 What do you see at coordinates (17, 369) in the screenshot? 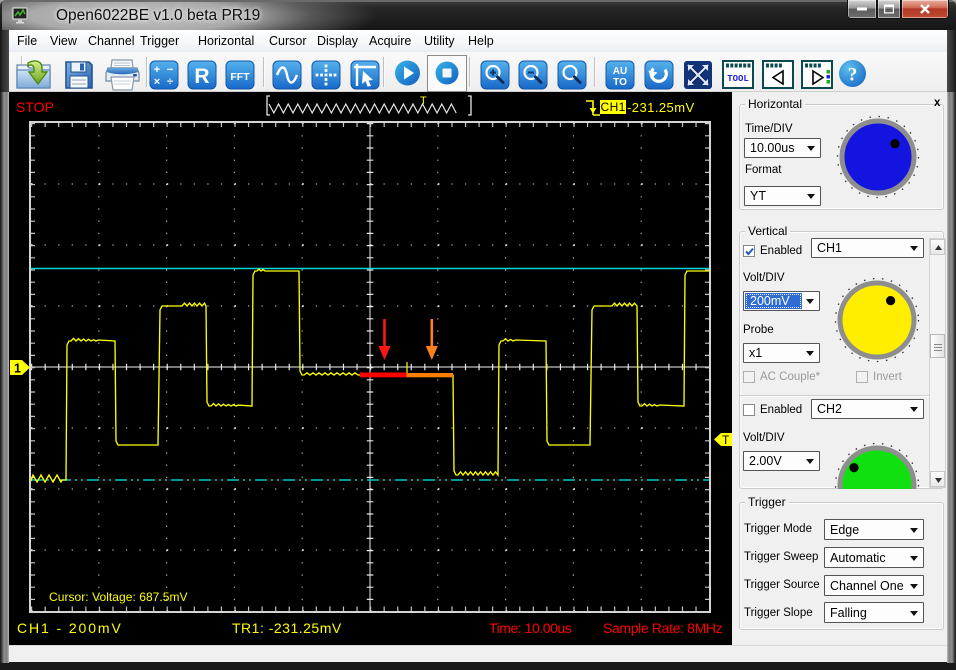
I see `svg-text: 1` at bounding box center [17, 369].